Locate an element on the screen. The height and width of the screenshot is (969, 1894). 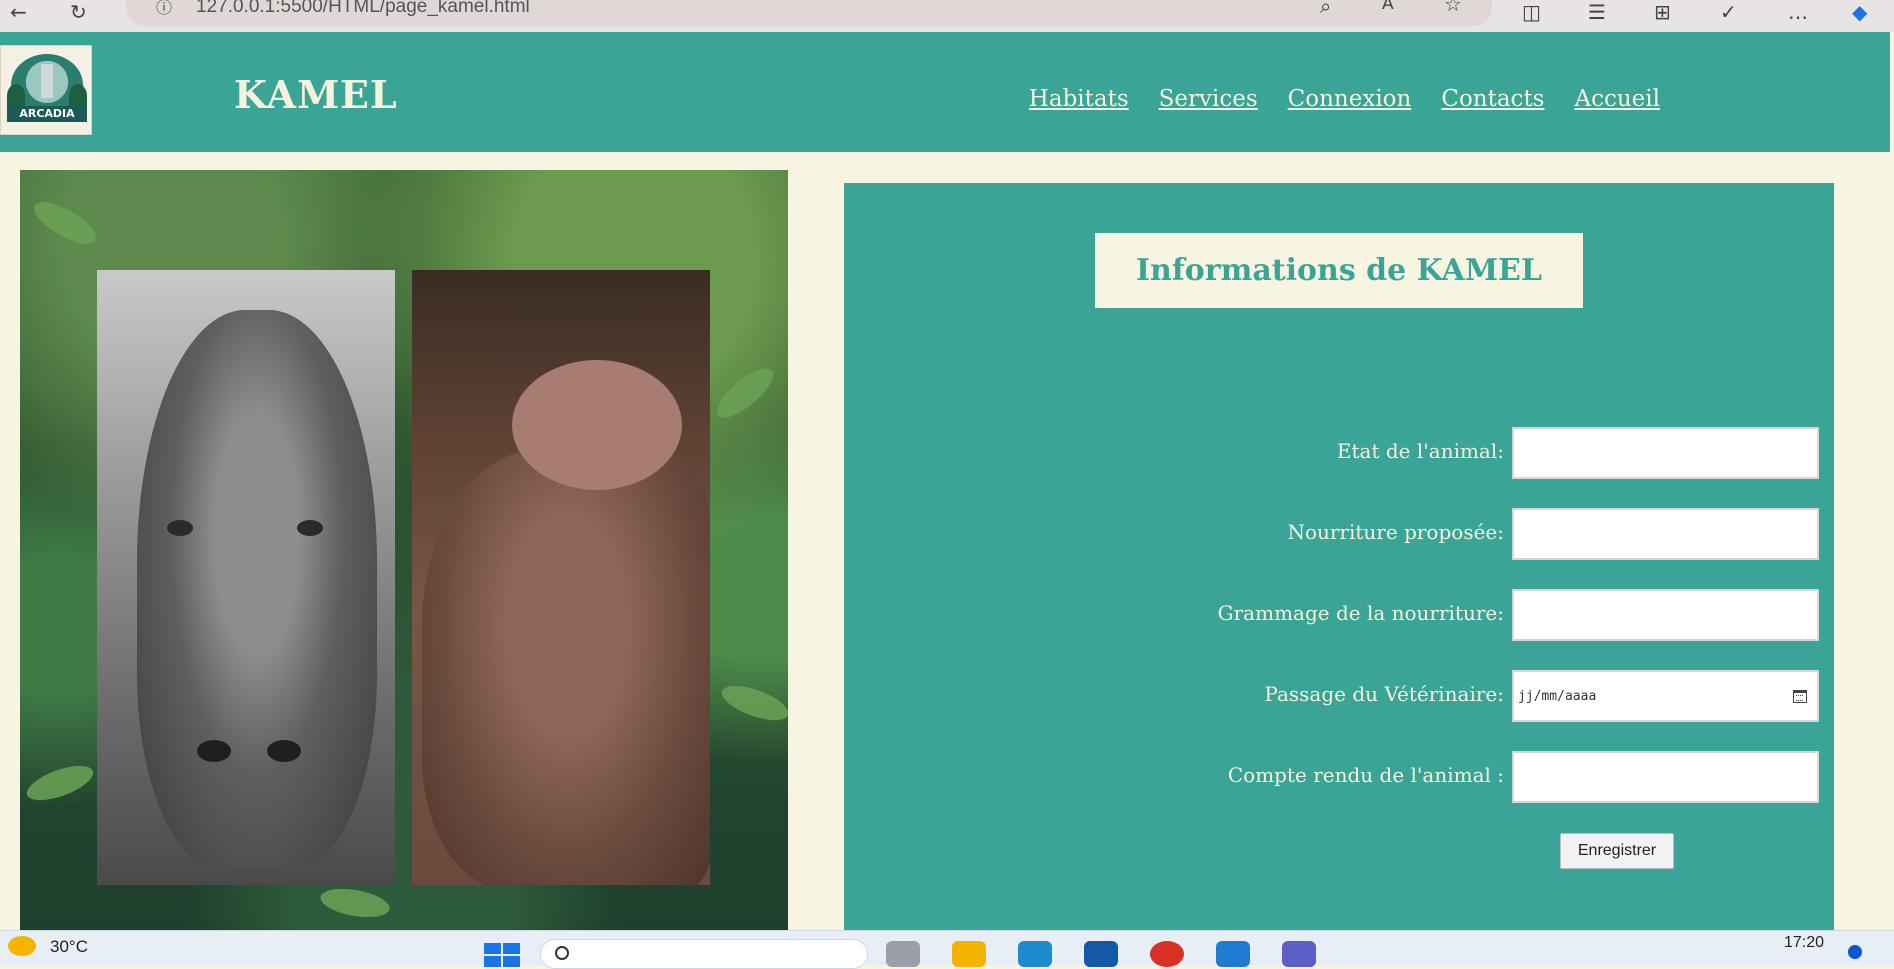
veterinaire-date-input: jj/mm/aaaa is located at coordinates (1665, 696).